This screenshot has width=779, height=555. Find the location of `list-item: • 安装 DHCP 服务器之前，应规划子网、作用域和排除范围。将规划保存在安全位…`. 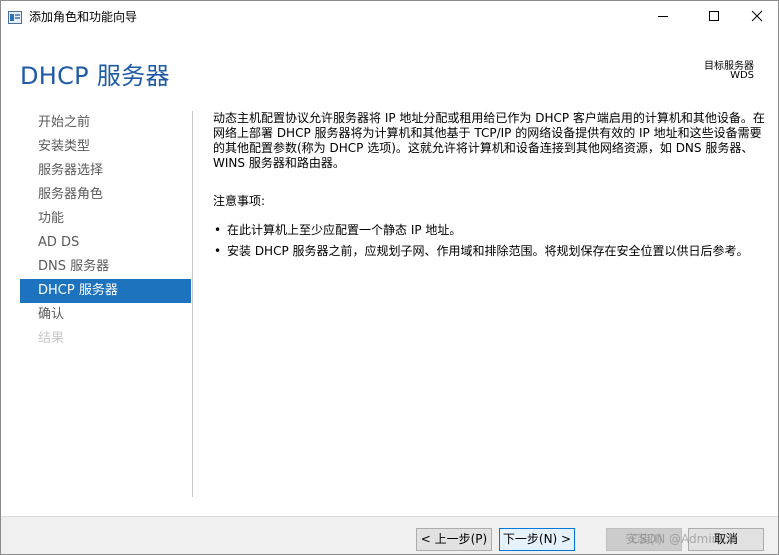

list-item: • 安装 DHCP 服务器之前，应规划子网、作用域和排除范围。将规划保存在安全位… is located at coordinates (489, 251).